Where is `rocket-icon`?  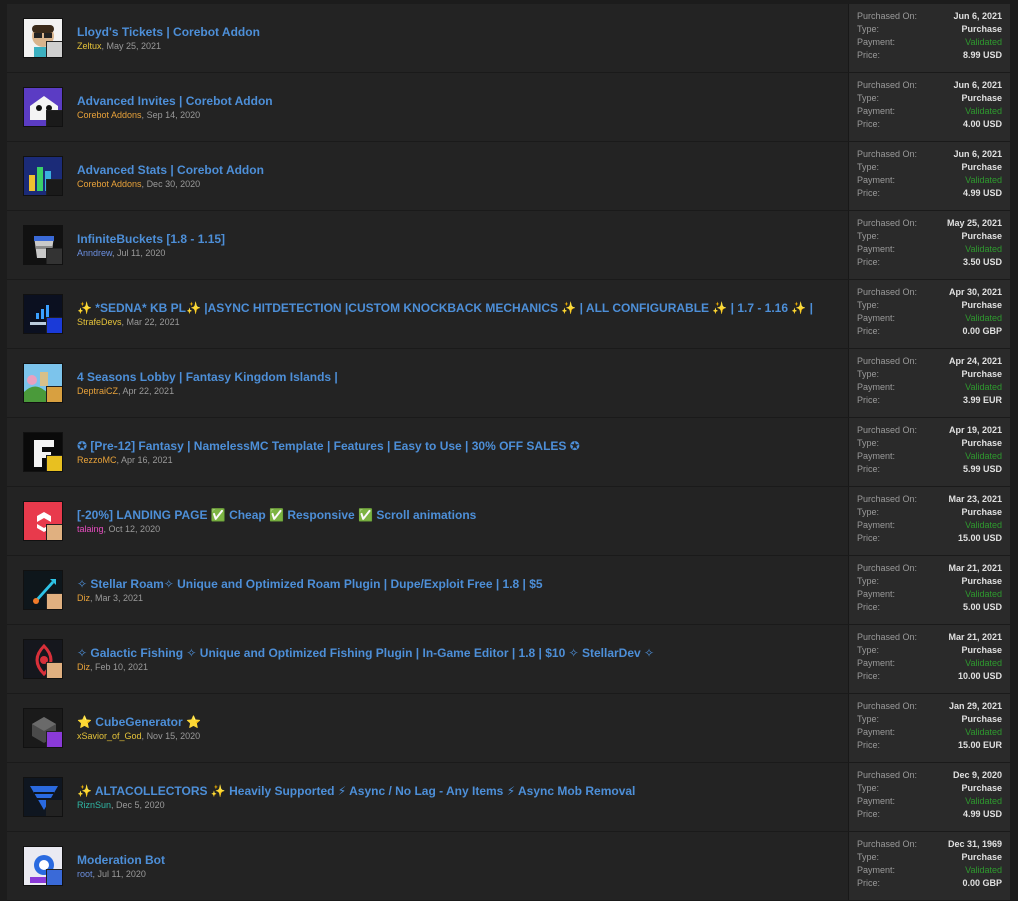
rocket-icon is located at coordinates (43, 590).